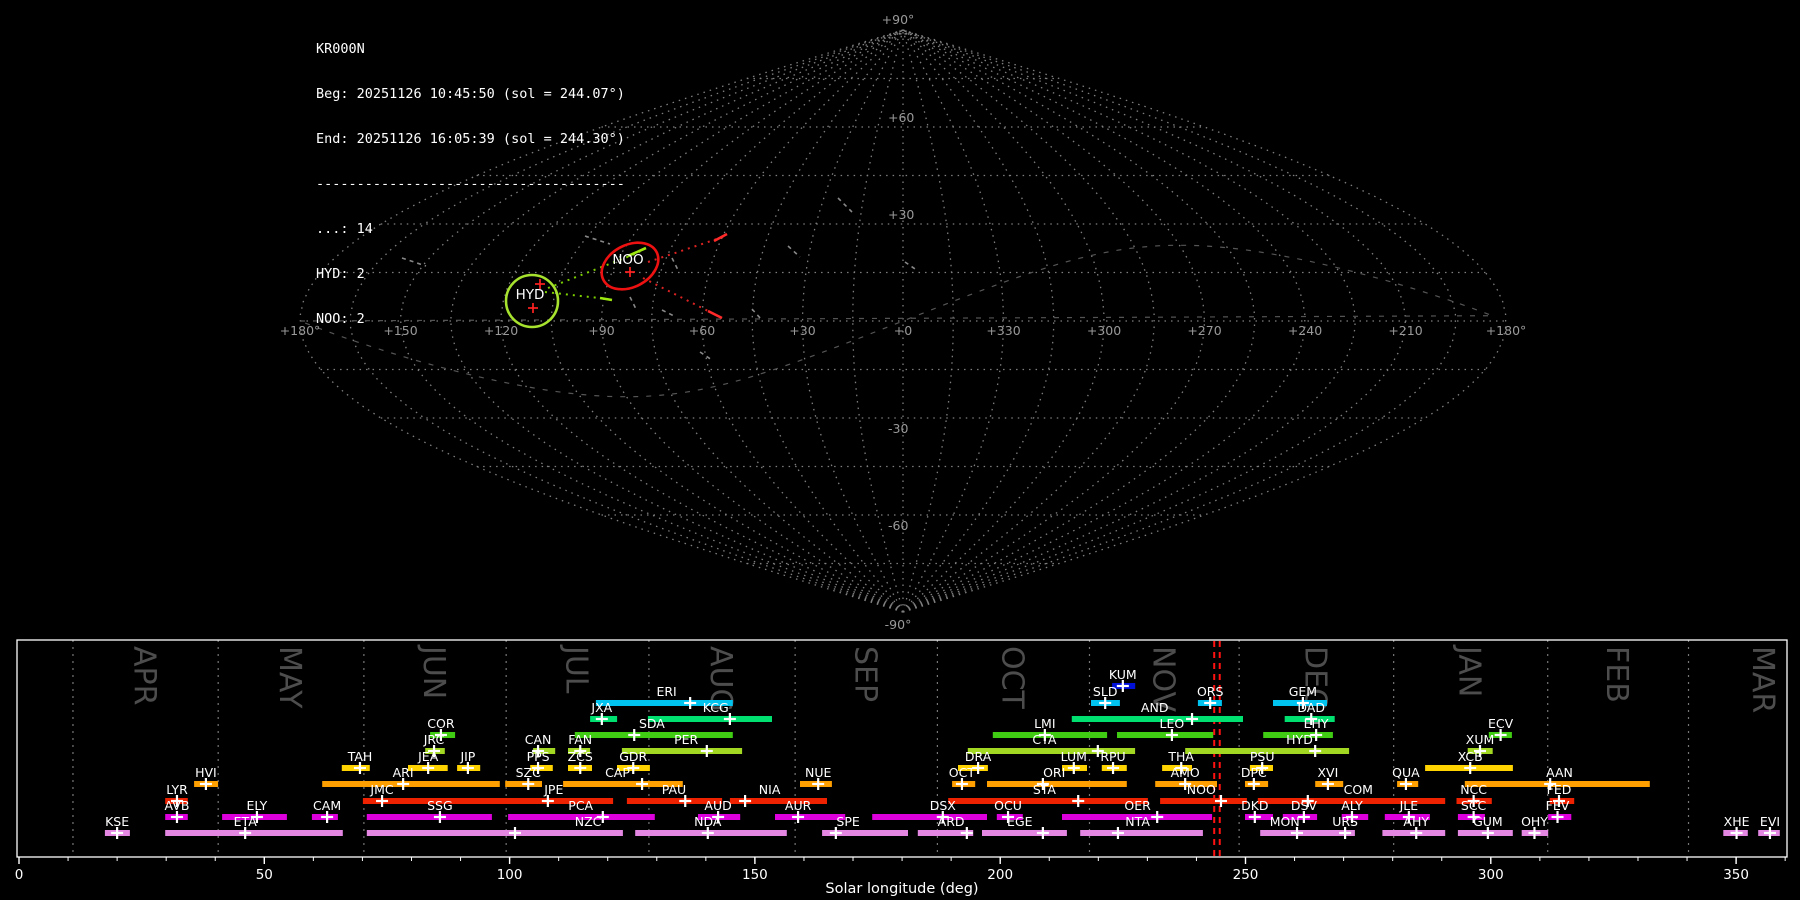 The width and height of the screenshot is (1800, 900). What do you see at coordinates (951, 821) in the screenshot?
I see `shower-code-label: ARD` at bounding box center [951, 821].